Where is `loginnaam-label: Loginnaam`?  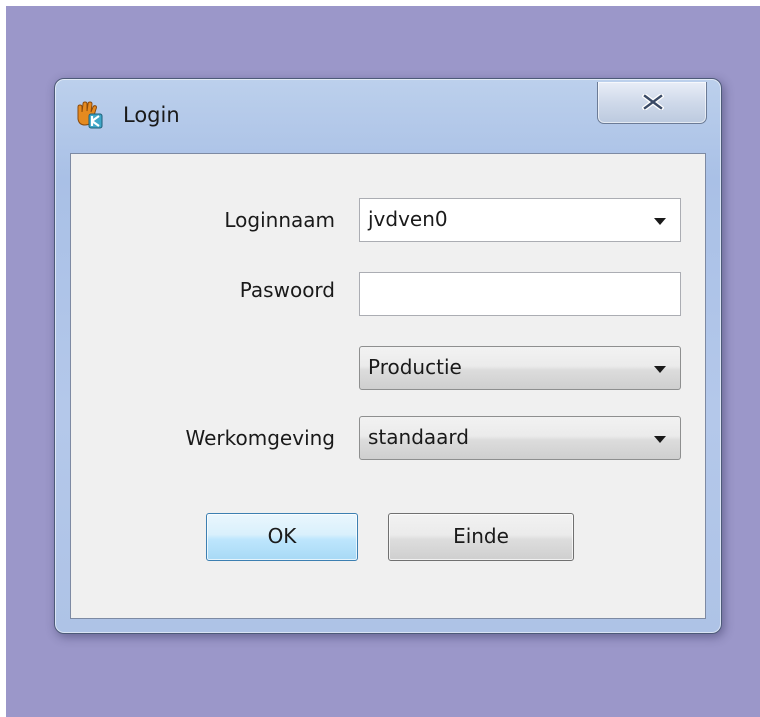 loginnaam-label: Loginnaam is located at coordinates (279, 220).